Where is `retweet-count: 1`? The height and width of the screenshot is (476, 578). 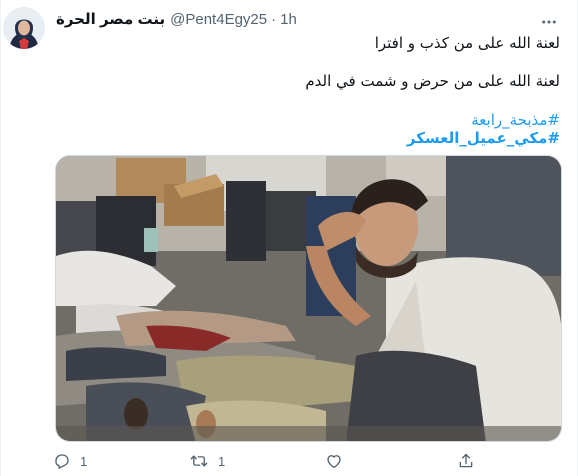 retweet-count: 1 is located at coordinates (222, 461).